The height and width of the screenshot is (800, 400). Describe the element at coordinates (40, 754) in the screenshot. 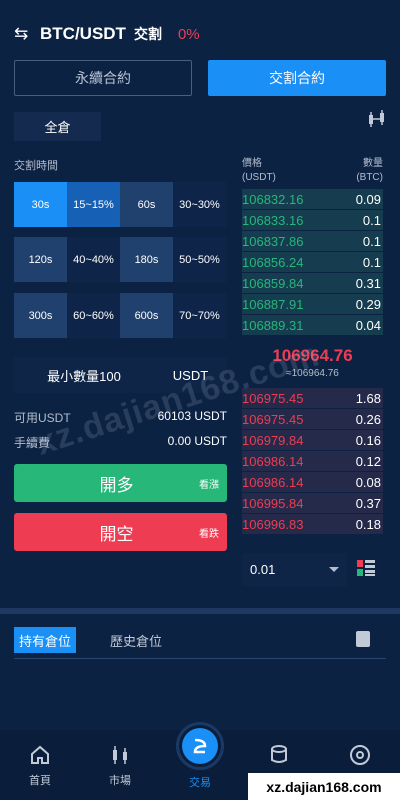

I see `home-icon` at that location.